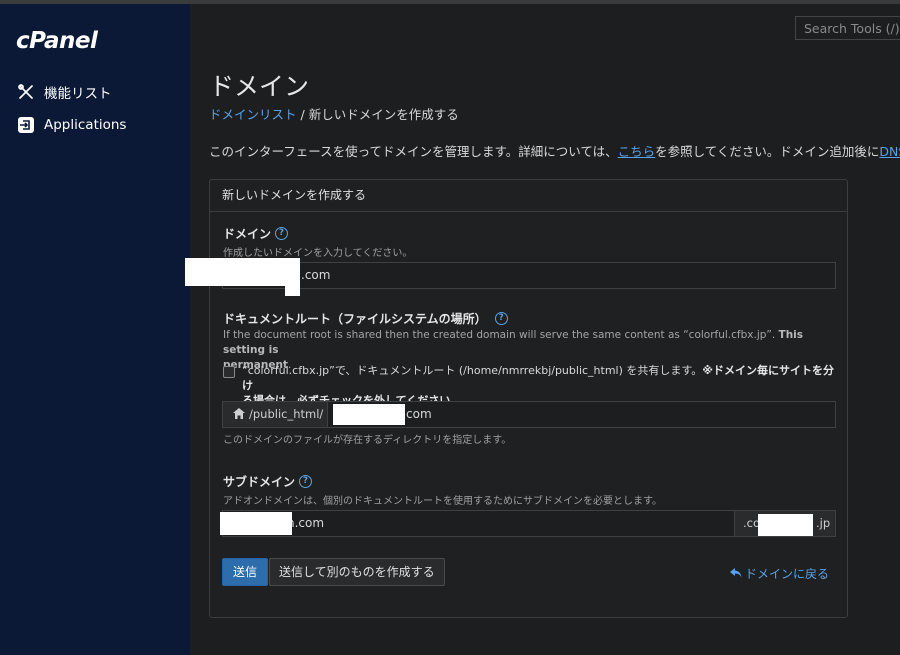 Image resolution: width=900 pixels, height=655 pixels. Describe the element at coordinates (419, 414) in the screenshot. I see `document-root-value: com` at that location.